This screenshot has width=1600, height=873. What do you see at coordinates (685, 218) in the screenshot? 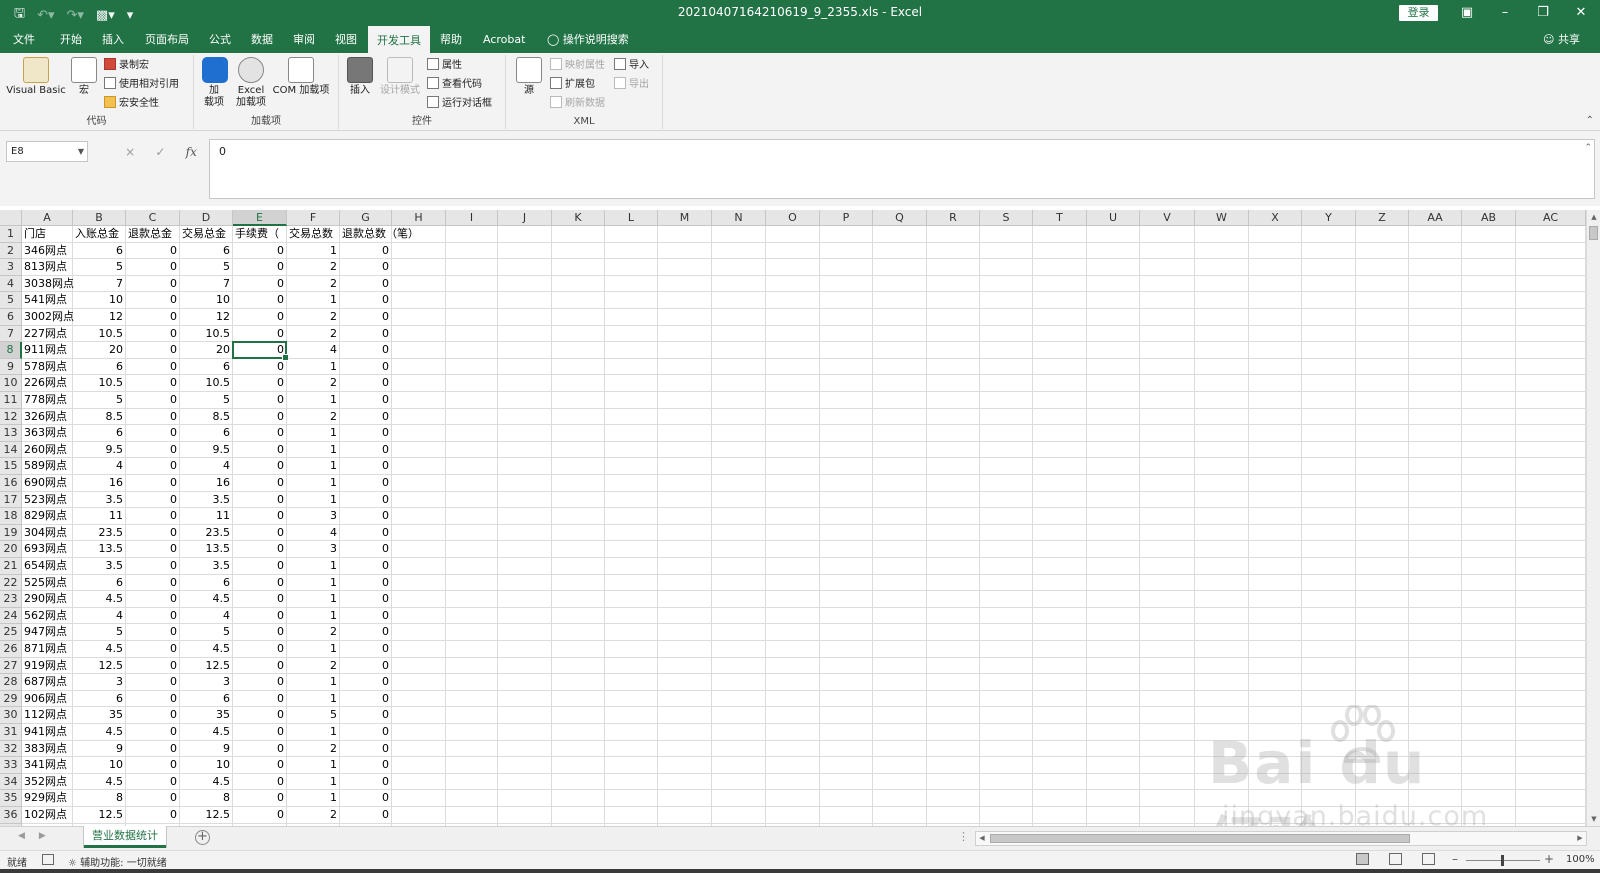
I see `column-header-m: M` at bounding box center [685, 218].